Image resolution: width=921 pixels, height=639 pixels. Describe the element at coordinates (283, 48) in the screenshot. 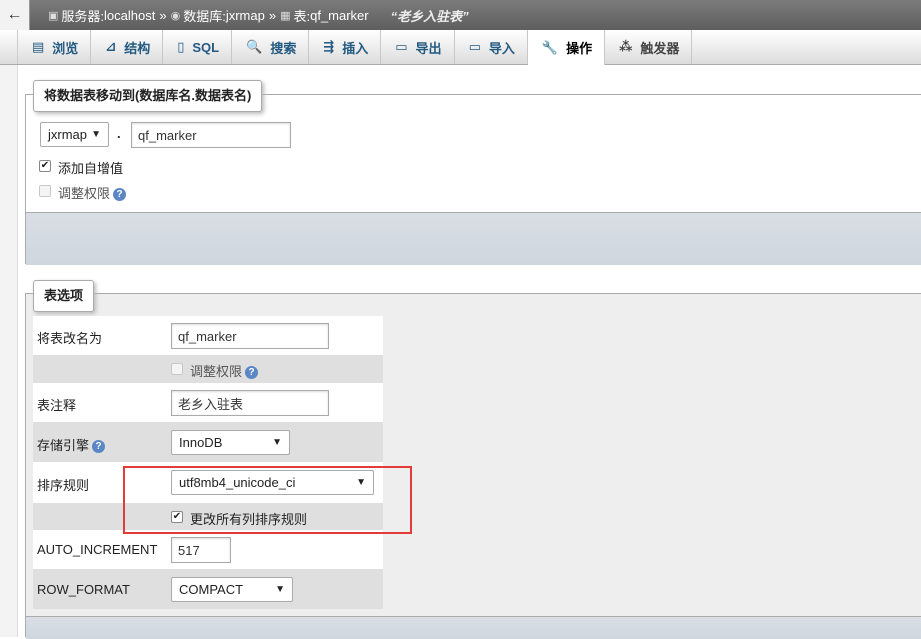

I see `tab-label: 搜索` at that location.